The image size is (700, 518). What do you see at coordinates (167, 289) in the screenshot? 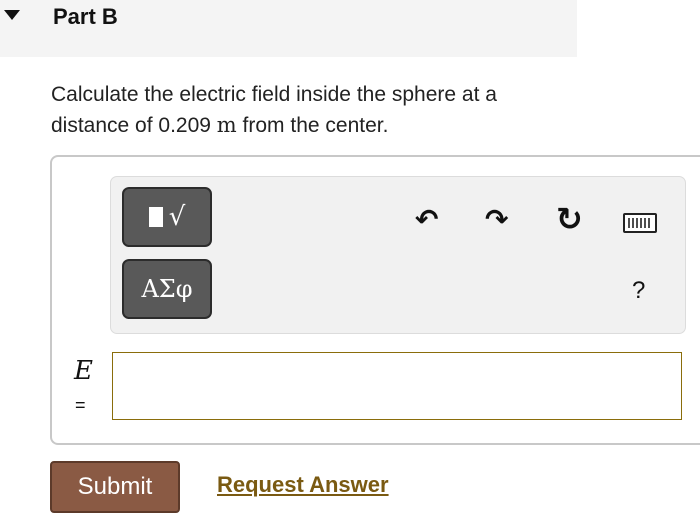
I see `symbols-button: ΑΣφ` at bounding box center [167, 289].